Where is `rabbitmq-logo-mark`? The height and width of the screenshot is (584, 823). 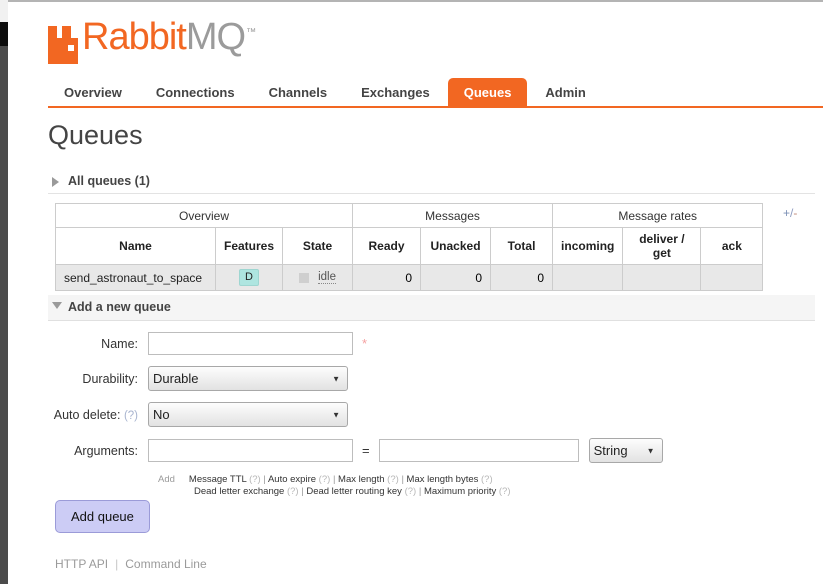 rabbitmq-logo-mark is located at coordinates (63, 45).